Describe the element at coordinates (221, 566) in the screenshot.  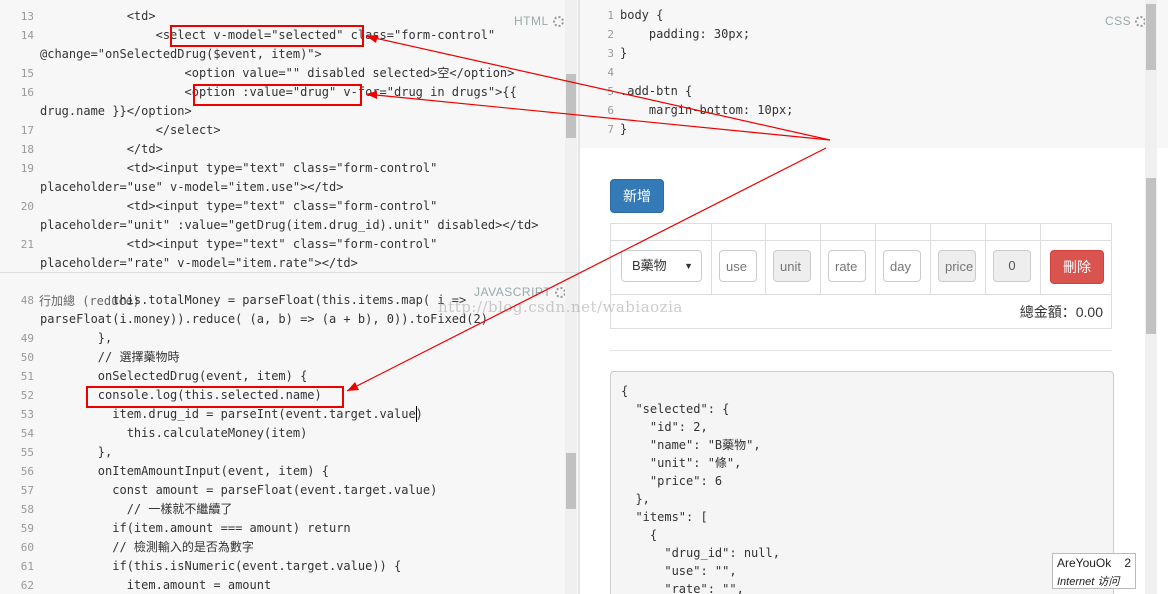
I see `code-text: if(this.isNumeric(event.target.value)) {` at that location.